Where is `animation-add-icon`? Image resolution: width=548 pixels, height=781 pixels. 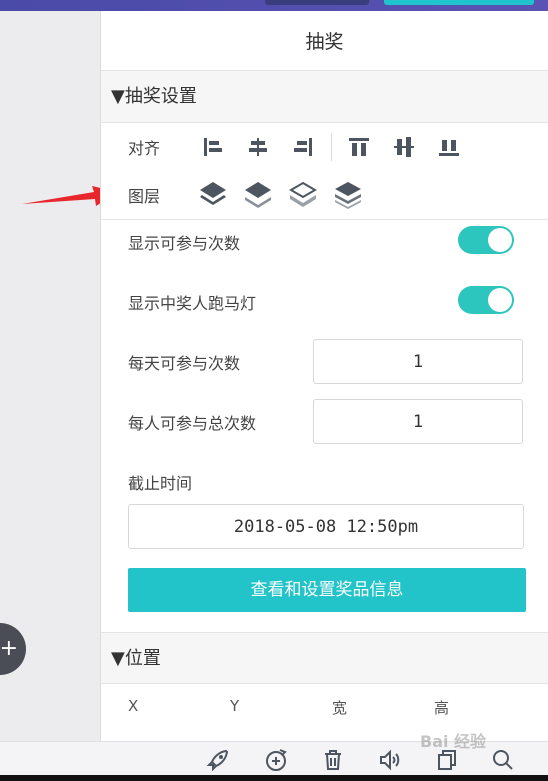 animation-add-icon is located at coordinates (276, 760).